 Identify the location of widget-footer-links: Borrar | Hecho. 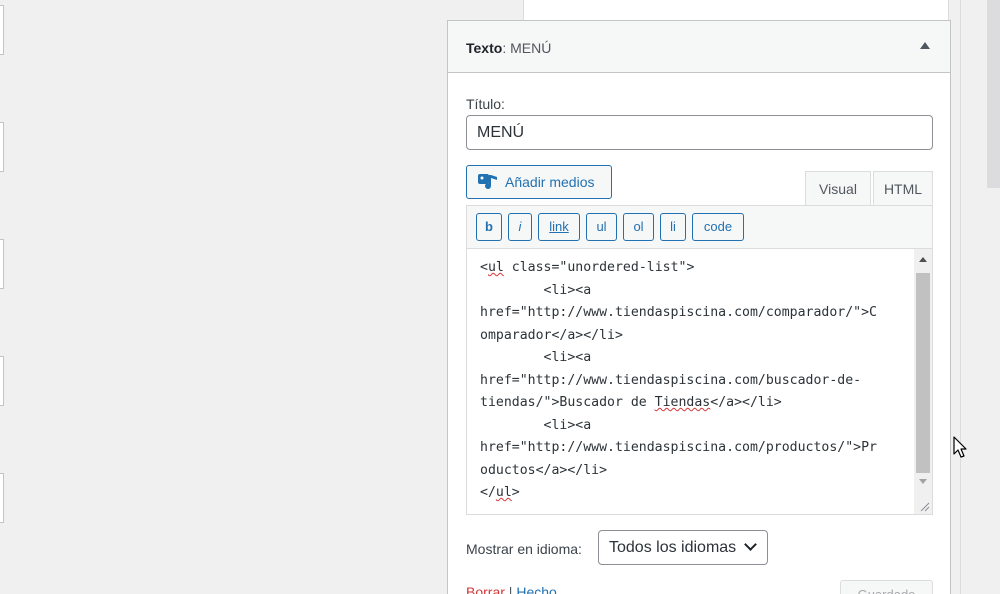
(511, 589).